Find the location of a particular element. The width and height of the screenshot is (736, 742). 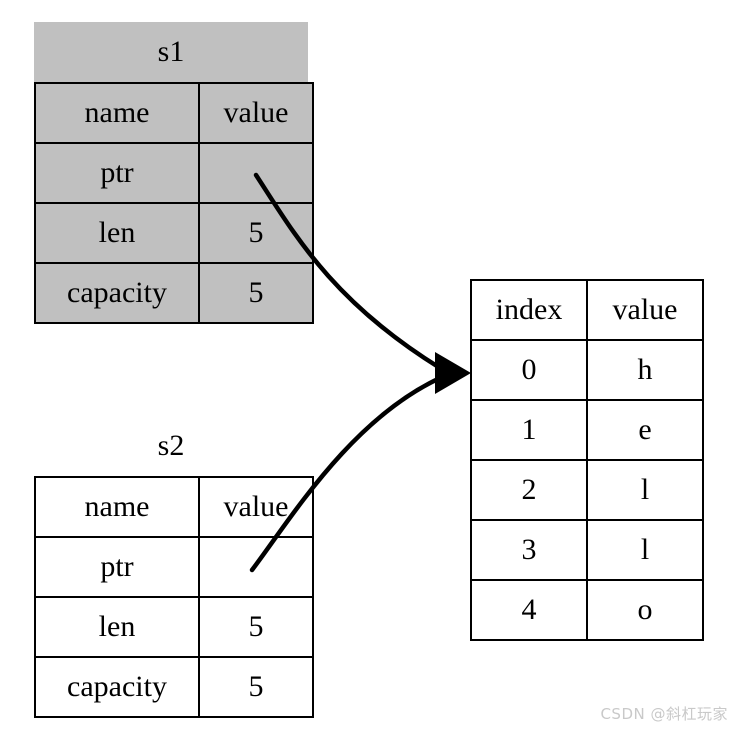

table-row: 0 h is located at coordinates (587, 370).